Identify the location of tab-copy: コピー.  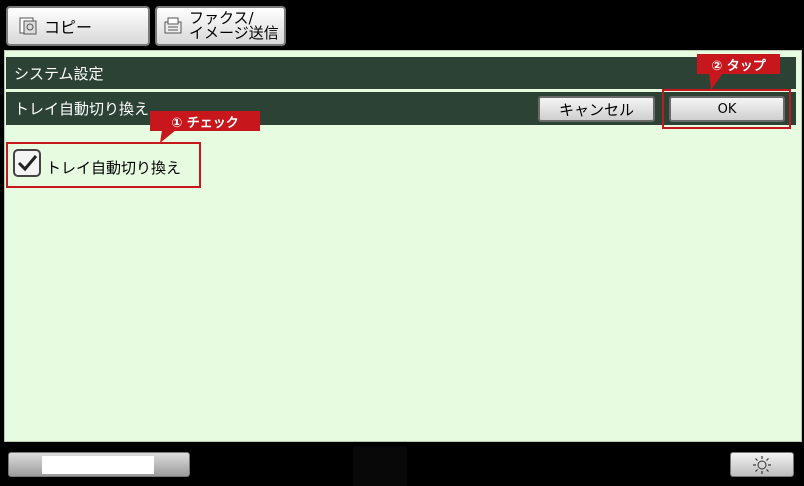
(78, 26).